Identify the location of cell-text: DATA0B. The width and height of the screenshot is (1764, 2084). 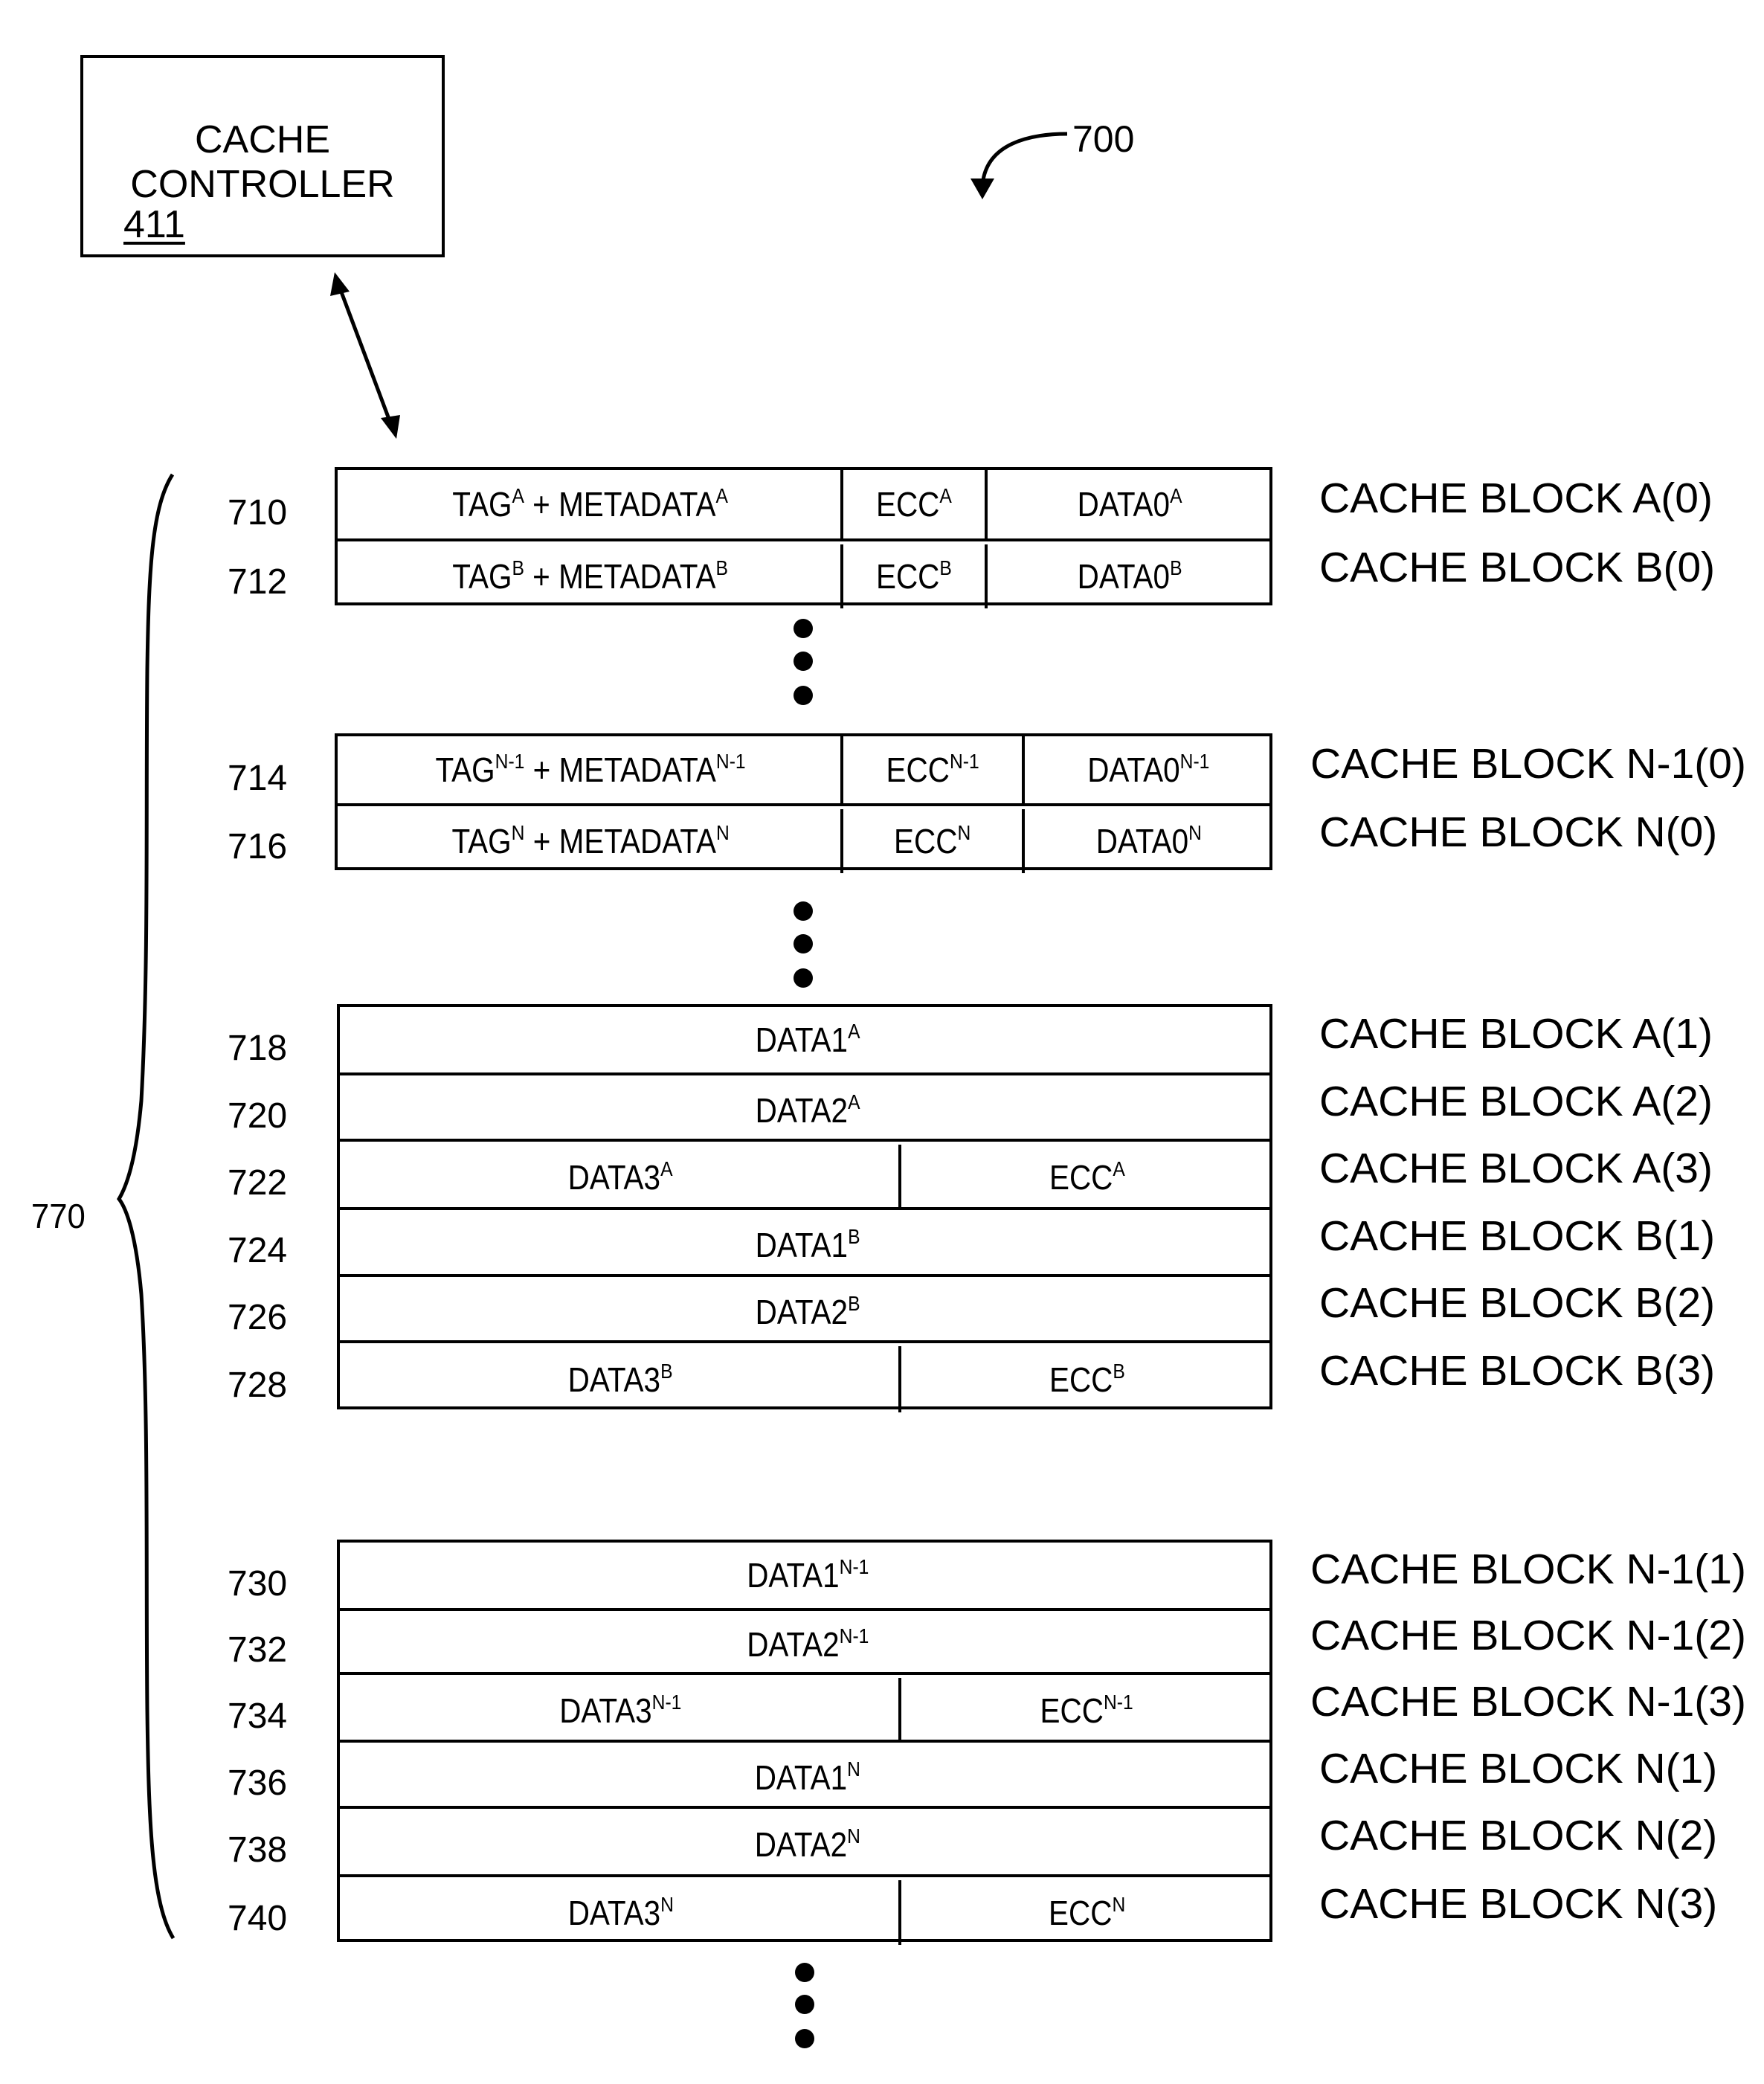
(1130, 576).